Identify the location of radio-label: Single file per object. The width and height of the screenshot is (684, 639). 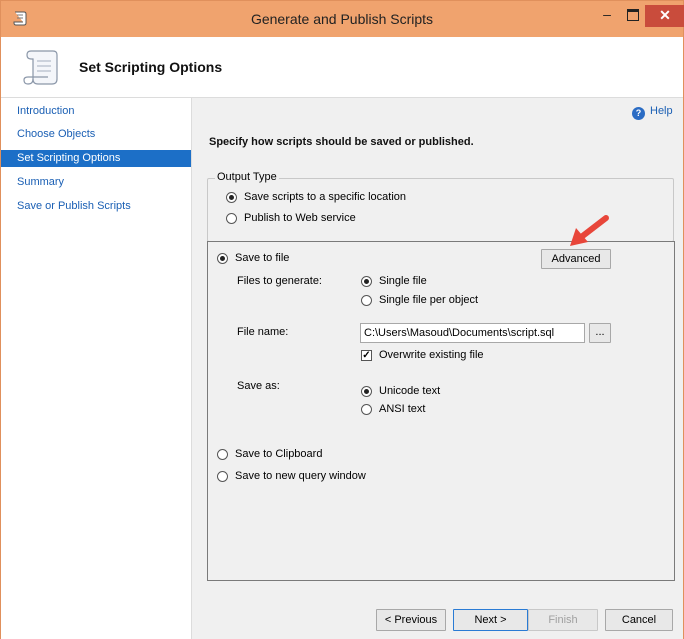
(429, 300).